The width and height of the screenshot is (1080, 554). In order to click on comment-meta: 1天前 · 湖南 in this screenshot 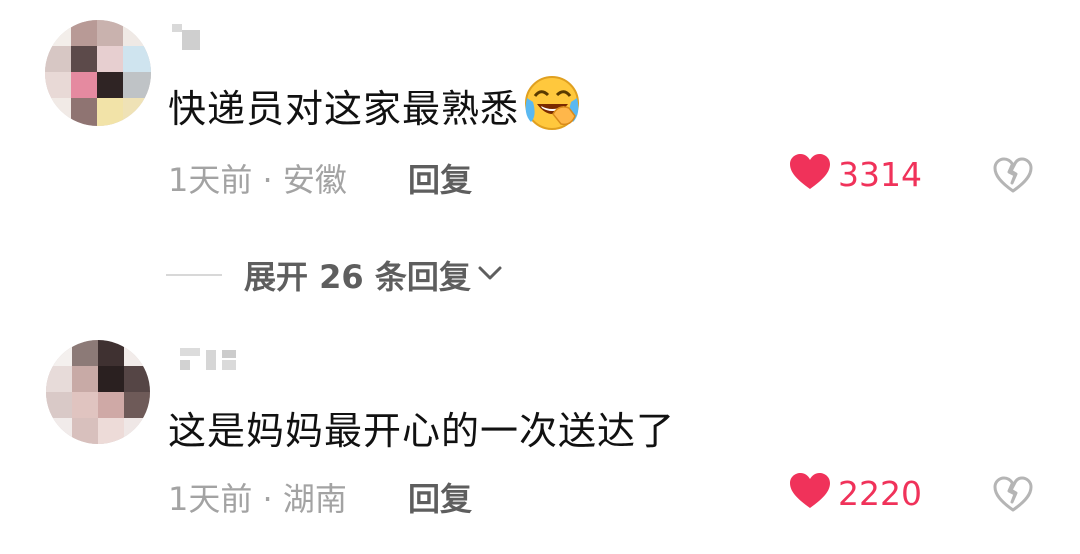, I will do `click(257, 497)`.